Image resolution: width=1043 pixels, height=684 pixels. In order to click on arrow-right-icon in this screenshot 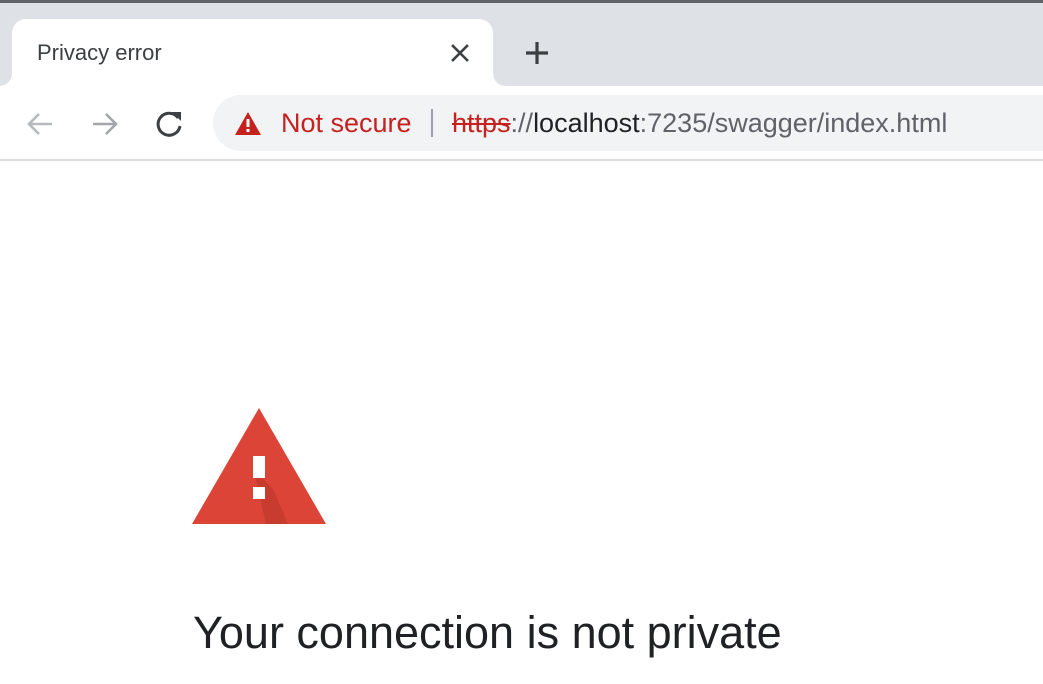, I will do `click(105, 124)`.